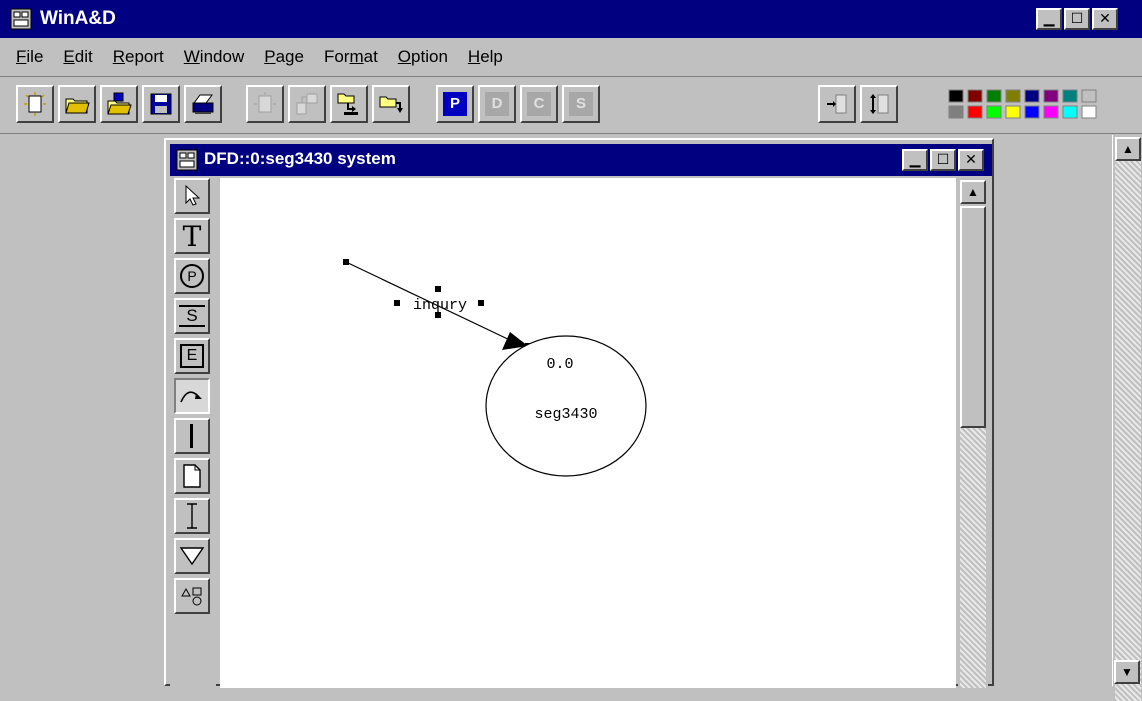 The width and height of the screenshot is (1142, 701). I want to click on main-scroll-down-button: ▼, so click(1127, 672).